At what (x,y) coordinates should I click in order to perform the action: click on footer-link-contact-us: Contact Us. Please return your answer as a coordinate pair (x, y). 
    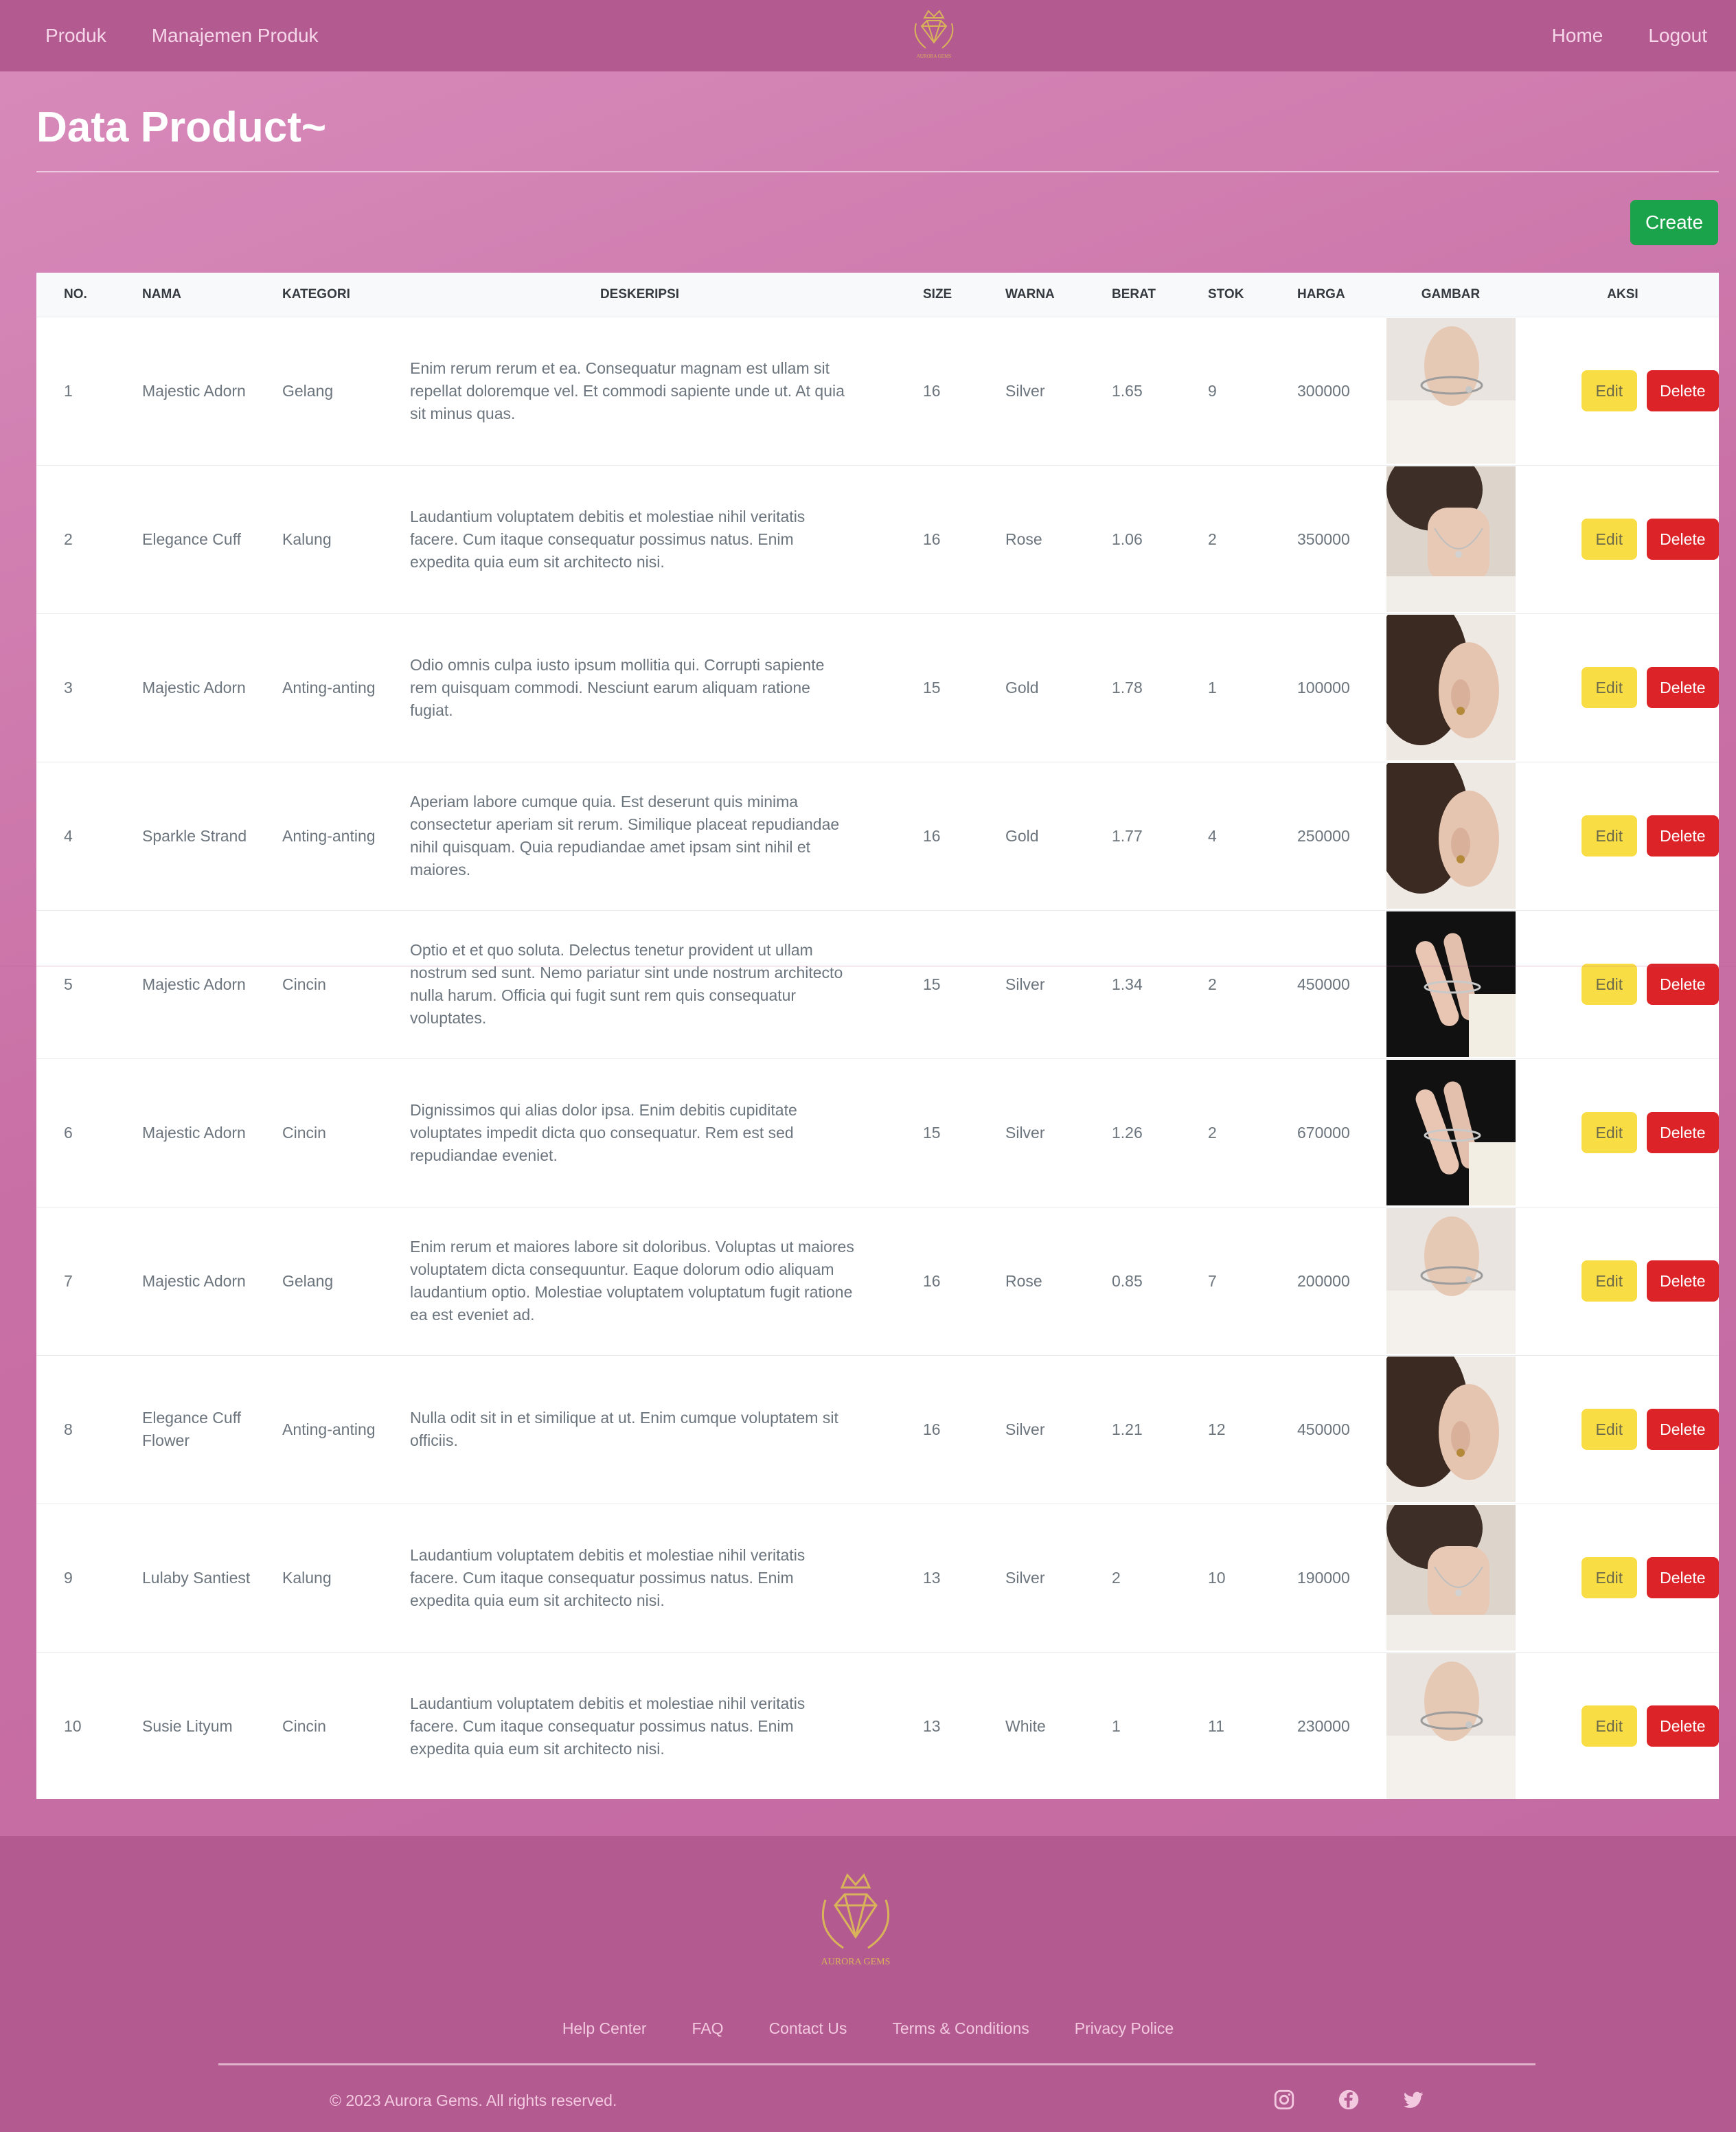
    Looking at the image, I should click on (808, 2028).